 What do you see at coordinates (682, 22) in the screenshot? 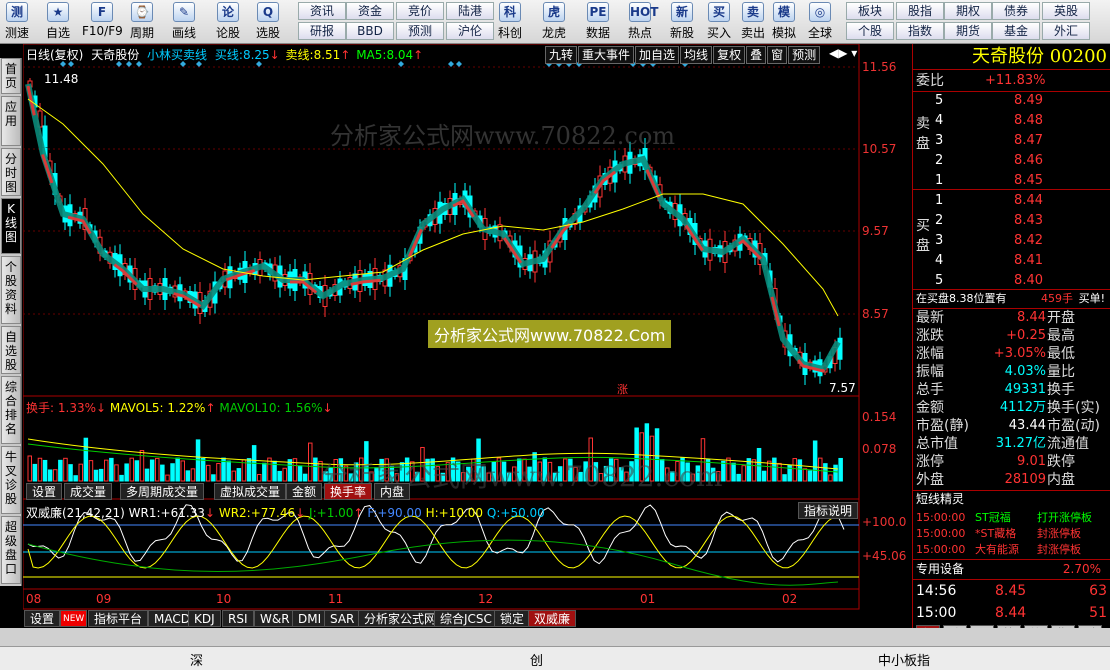
I see `toolbar-11-button: 新新股` at bounding box center [682, 22].